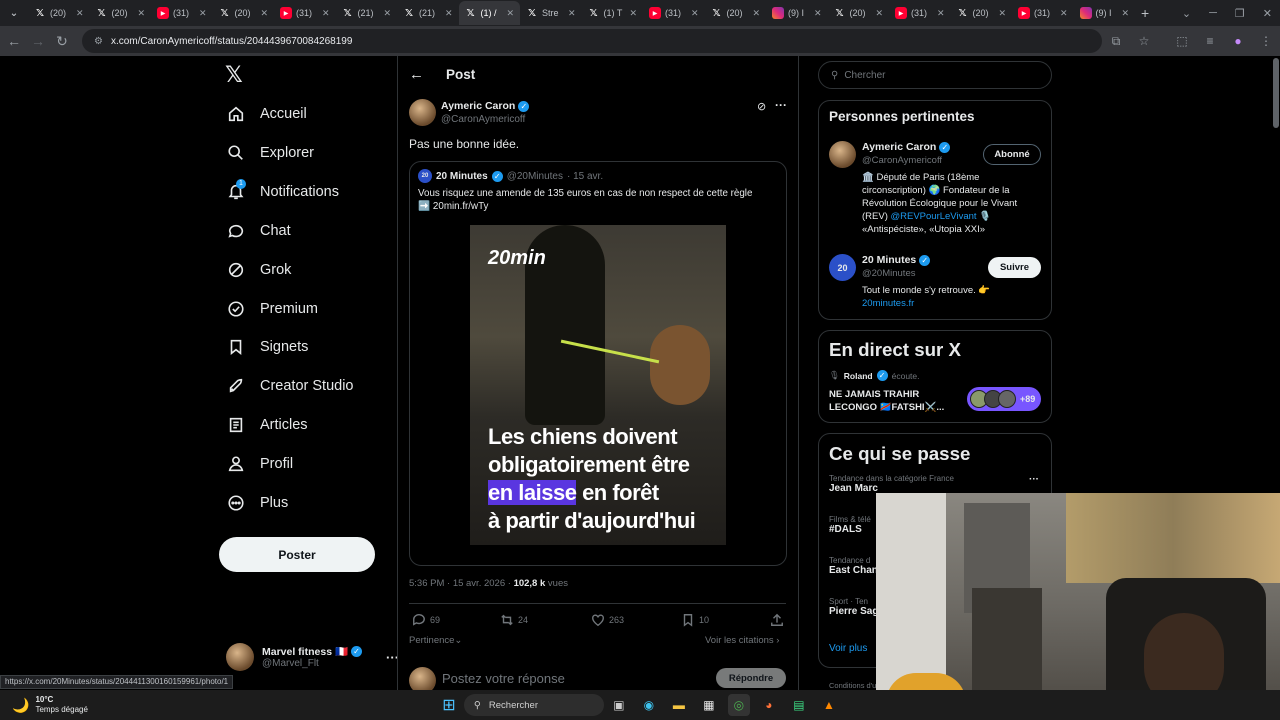 The image size is (1280, 720). Describe the element at coordinates (1266, 41) in the screenshot. I see `menu-icon: ⋮` at that location.